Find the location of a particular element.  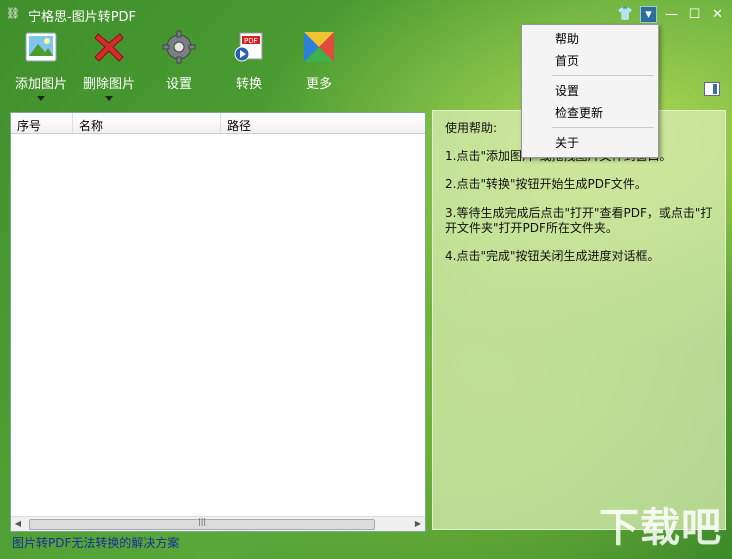

minimize-icon: — is located at coordinates (671, 14).